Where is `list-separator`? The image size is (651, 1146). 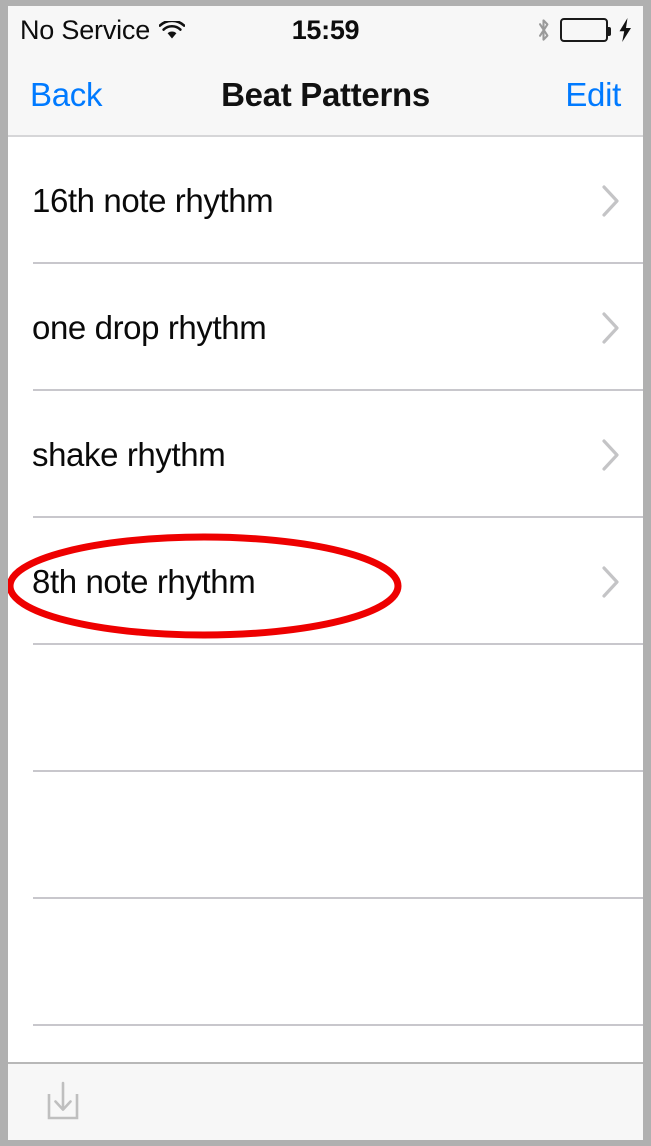 list-separator is located at coordinates (338, 1025).